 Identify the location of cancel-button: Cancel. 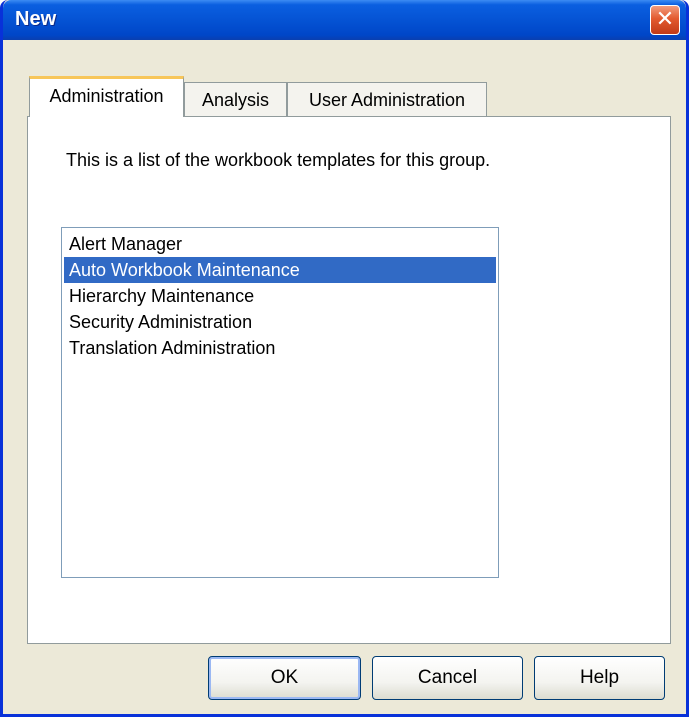
(447, 678).